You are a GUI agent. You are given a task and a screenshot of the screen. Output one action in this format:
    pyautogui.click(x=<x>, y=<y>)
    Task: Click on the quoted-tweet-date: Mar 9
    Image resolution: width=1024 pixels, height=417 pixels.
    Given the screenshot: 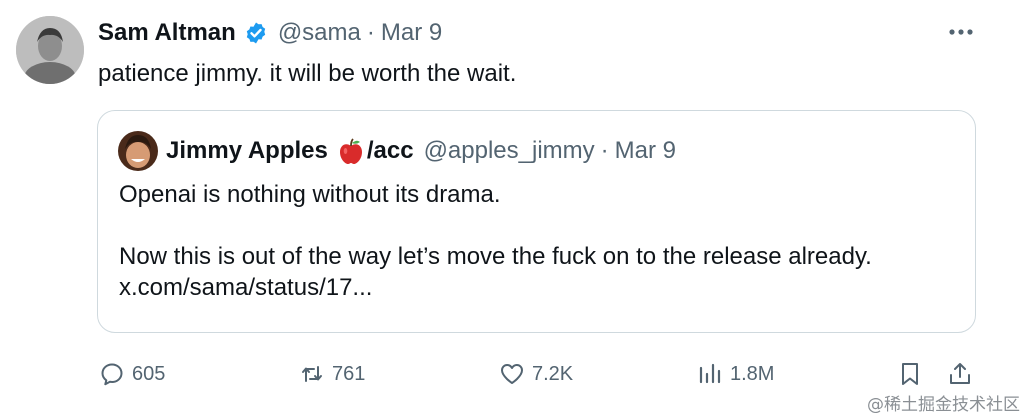 What is the action you would take?
    pyautogui.click(x=645, y=151)
    